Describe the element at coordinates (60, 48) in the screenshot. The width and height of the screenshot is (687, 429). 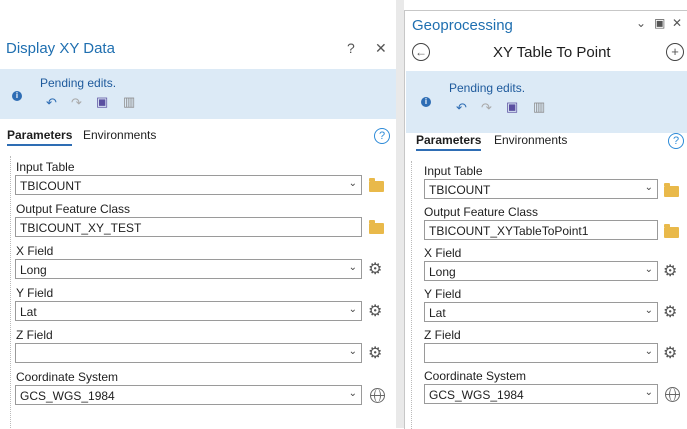
I see `pane-title: Display XY Data` at that location.